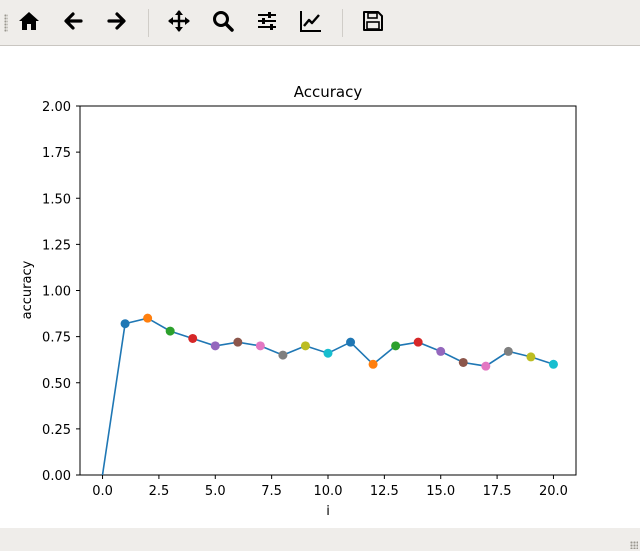 Image resolution: width=640 pixels, height=551 pixels. Describe the element at coordinates (384, 491) in the screenshot. I see `x-tick-label: 12.5` at that location.